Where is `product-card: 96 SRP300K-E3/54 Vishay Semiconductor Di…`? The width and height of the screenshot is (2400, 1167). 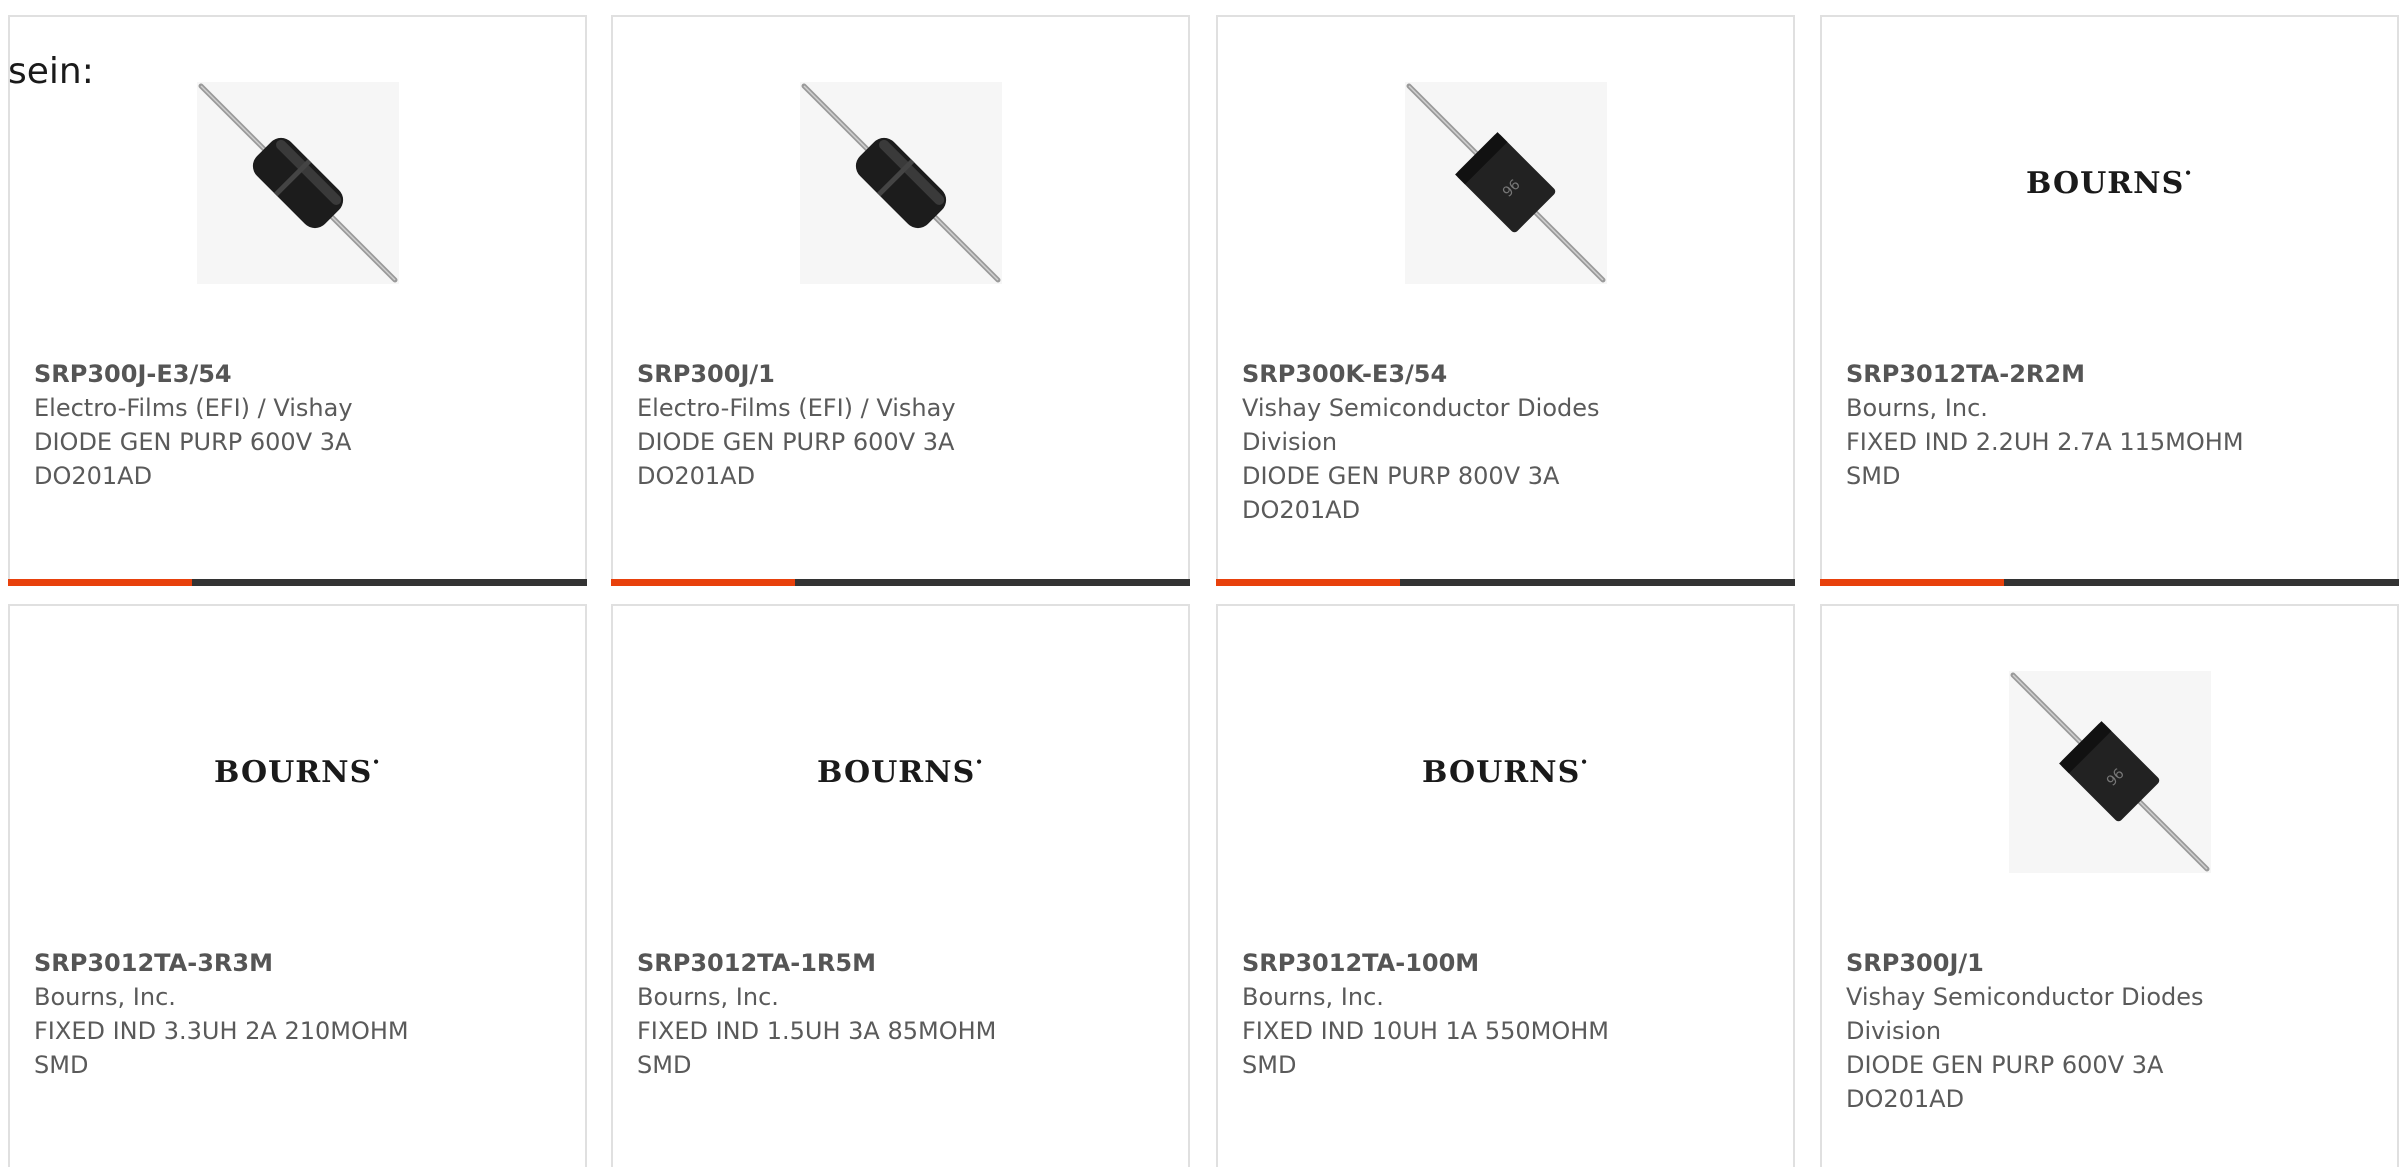 product-card: 96 SRP300K-E3/54 Vishay Semiconductor Di… is located at coordinates (1505, 300).